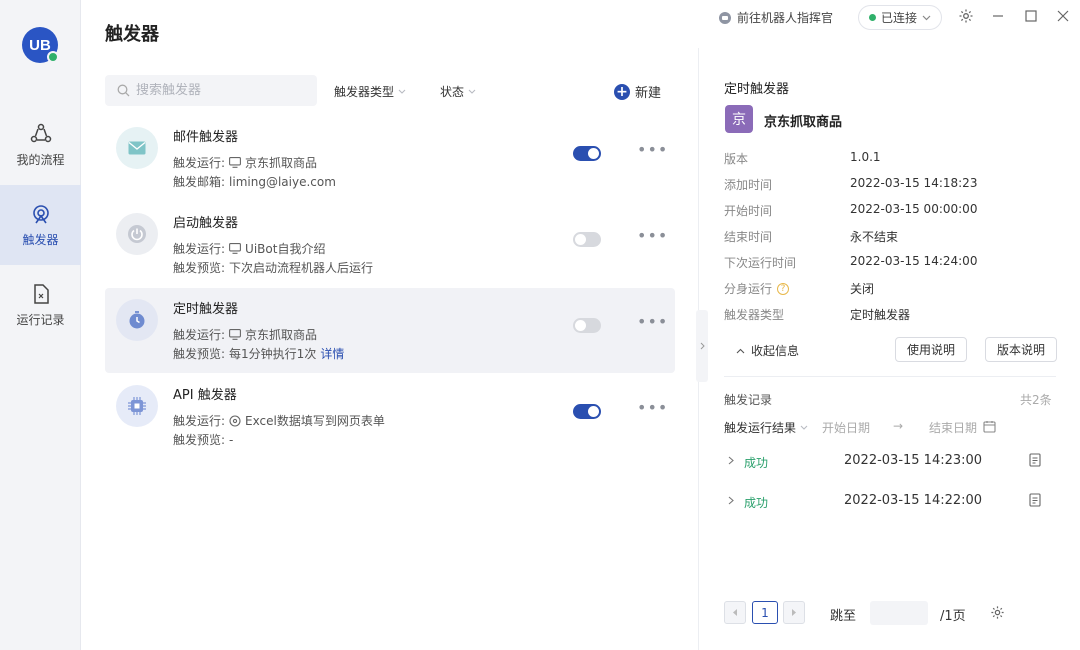 Image resolution: width=1080 pixels, height=650 pixels. Describe the element at coordinates (254, 181) in the screenshot. I see `trigger-detail-line: 触发邮箱: liming@laiye.com` at that location.